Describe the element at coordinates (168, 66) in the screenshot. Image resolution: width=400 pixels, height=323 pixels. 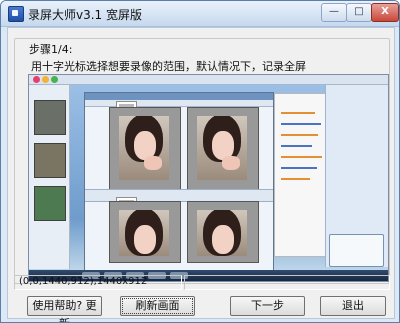
I see `step-instruction: 用十字光标选择想要录像的范围，默认情况下，记录全屏` at that location.